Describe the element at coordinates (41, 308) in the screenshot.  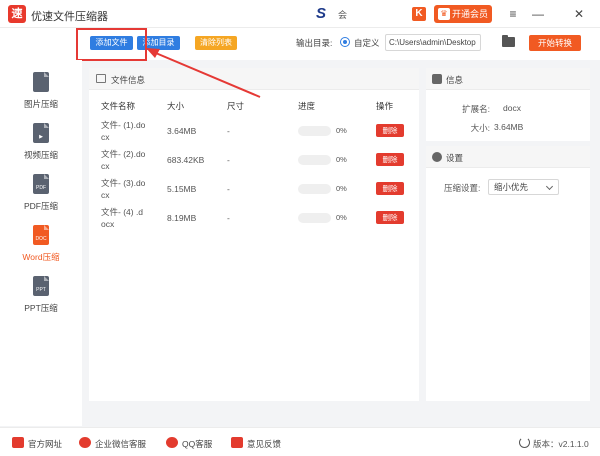
I see `sidebar-item-label: PPT压缩` at that location.